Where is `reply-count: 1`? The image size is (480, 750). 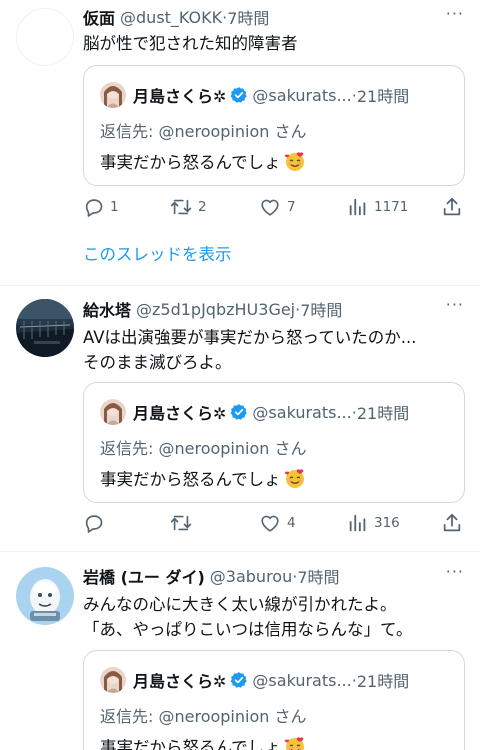
reply-count: 1 is located at coordinates (114, 207).